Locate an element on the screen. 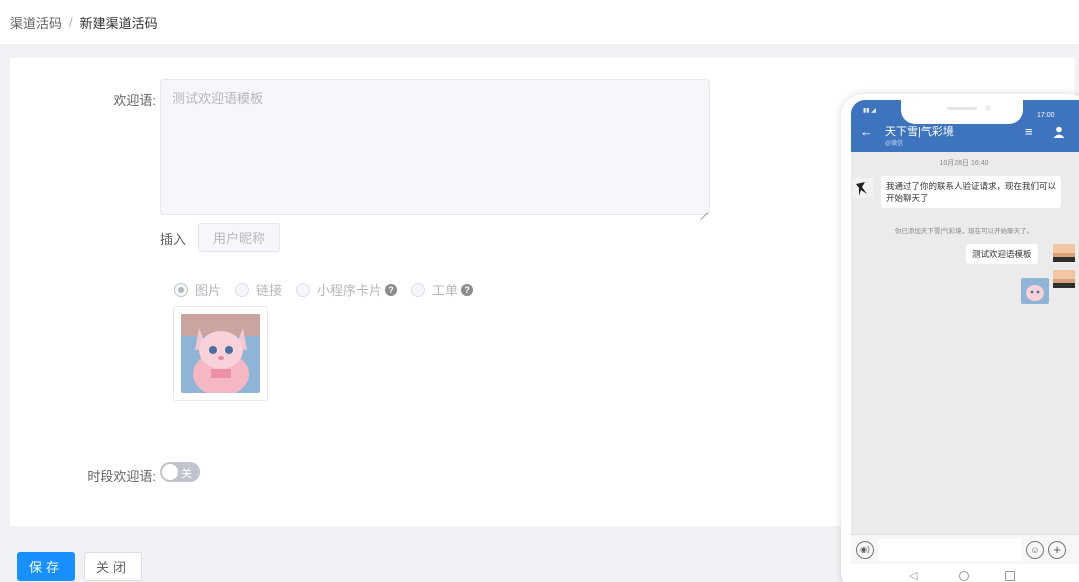 Image resolution: width=1079 pixels, height=582 pixels. attachment-type-radio: 链接 is located at coordinates (258, 289).